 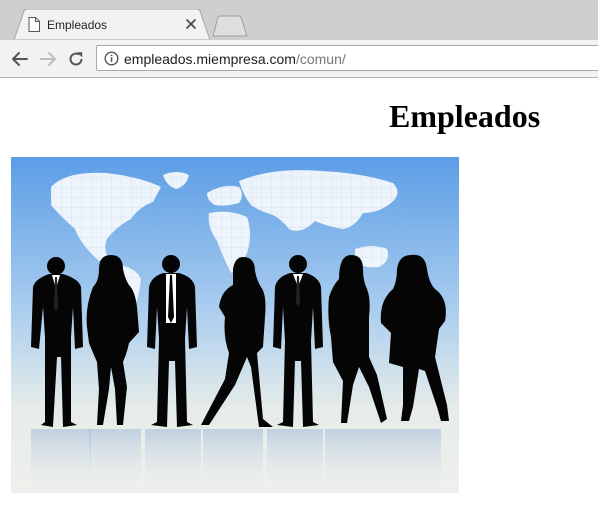 I want to click on address-bar: empleados.miempresa.com/comun/, so click(x=347, y=58).